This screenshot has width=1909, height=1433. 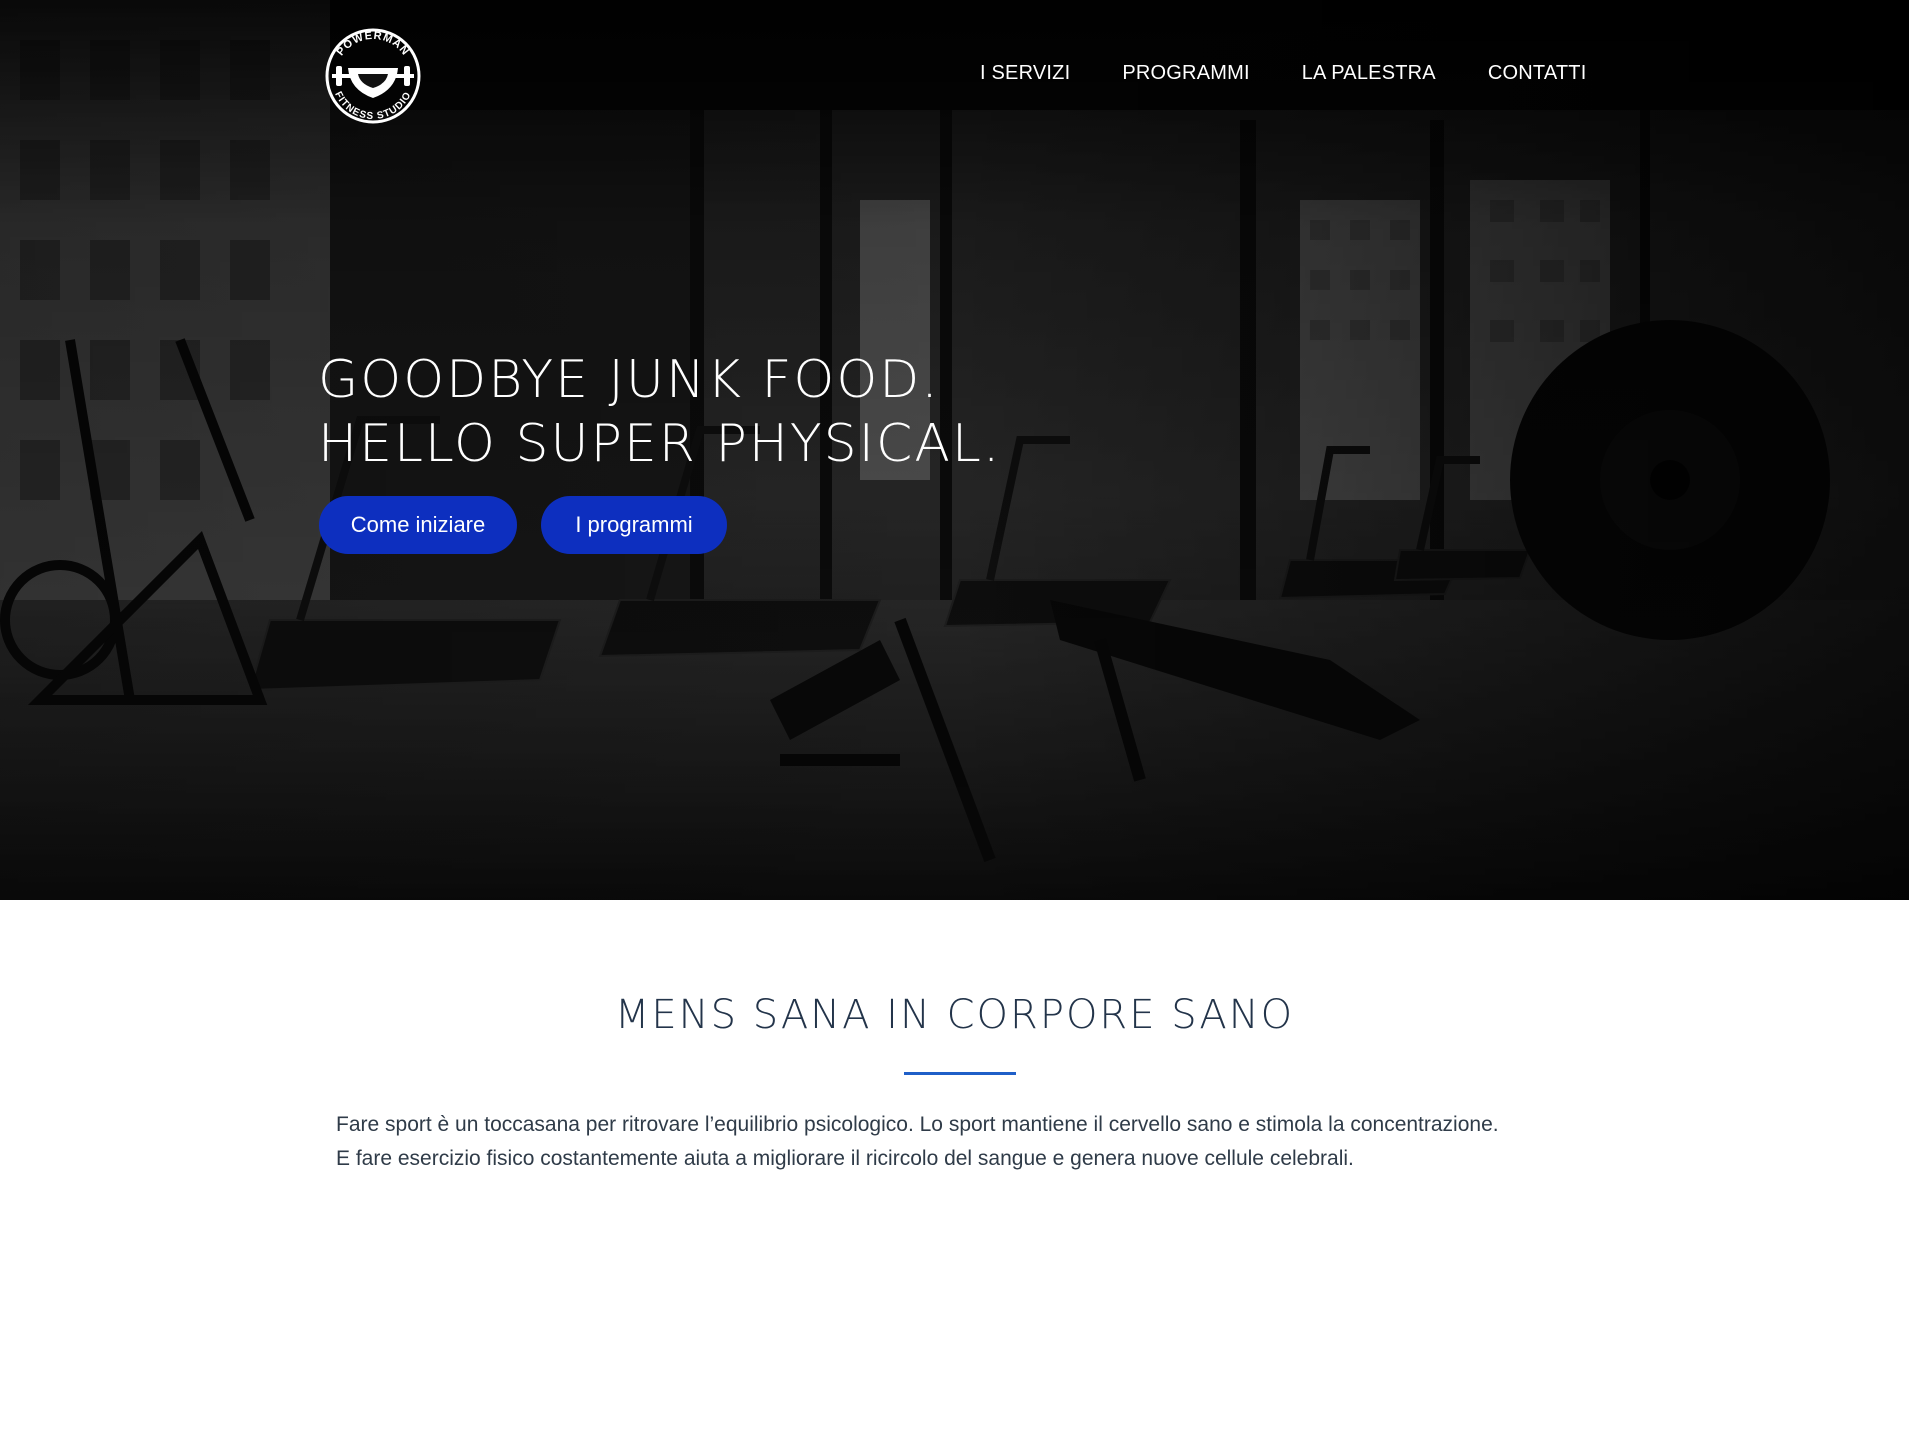 I want to click on section-title: MENS SANA IN CORPORE SANO, so click(x=954, y=1015).